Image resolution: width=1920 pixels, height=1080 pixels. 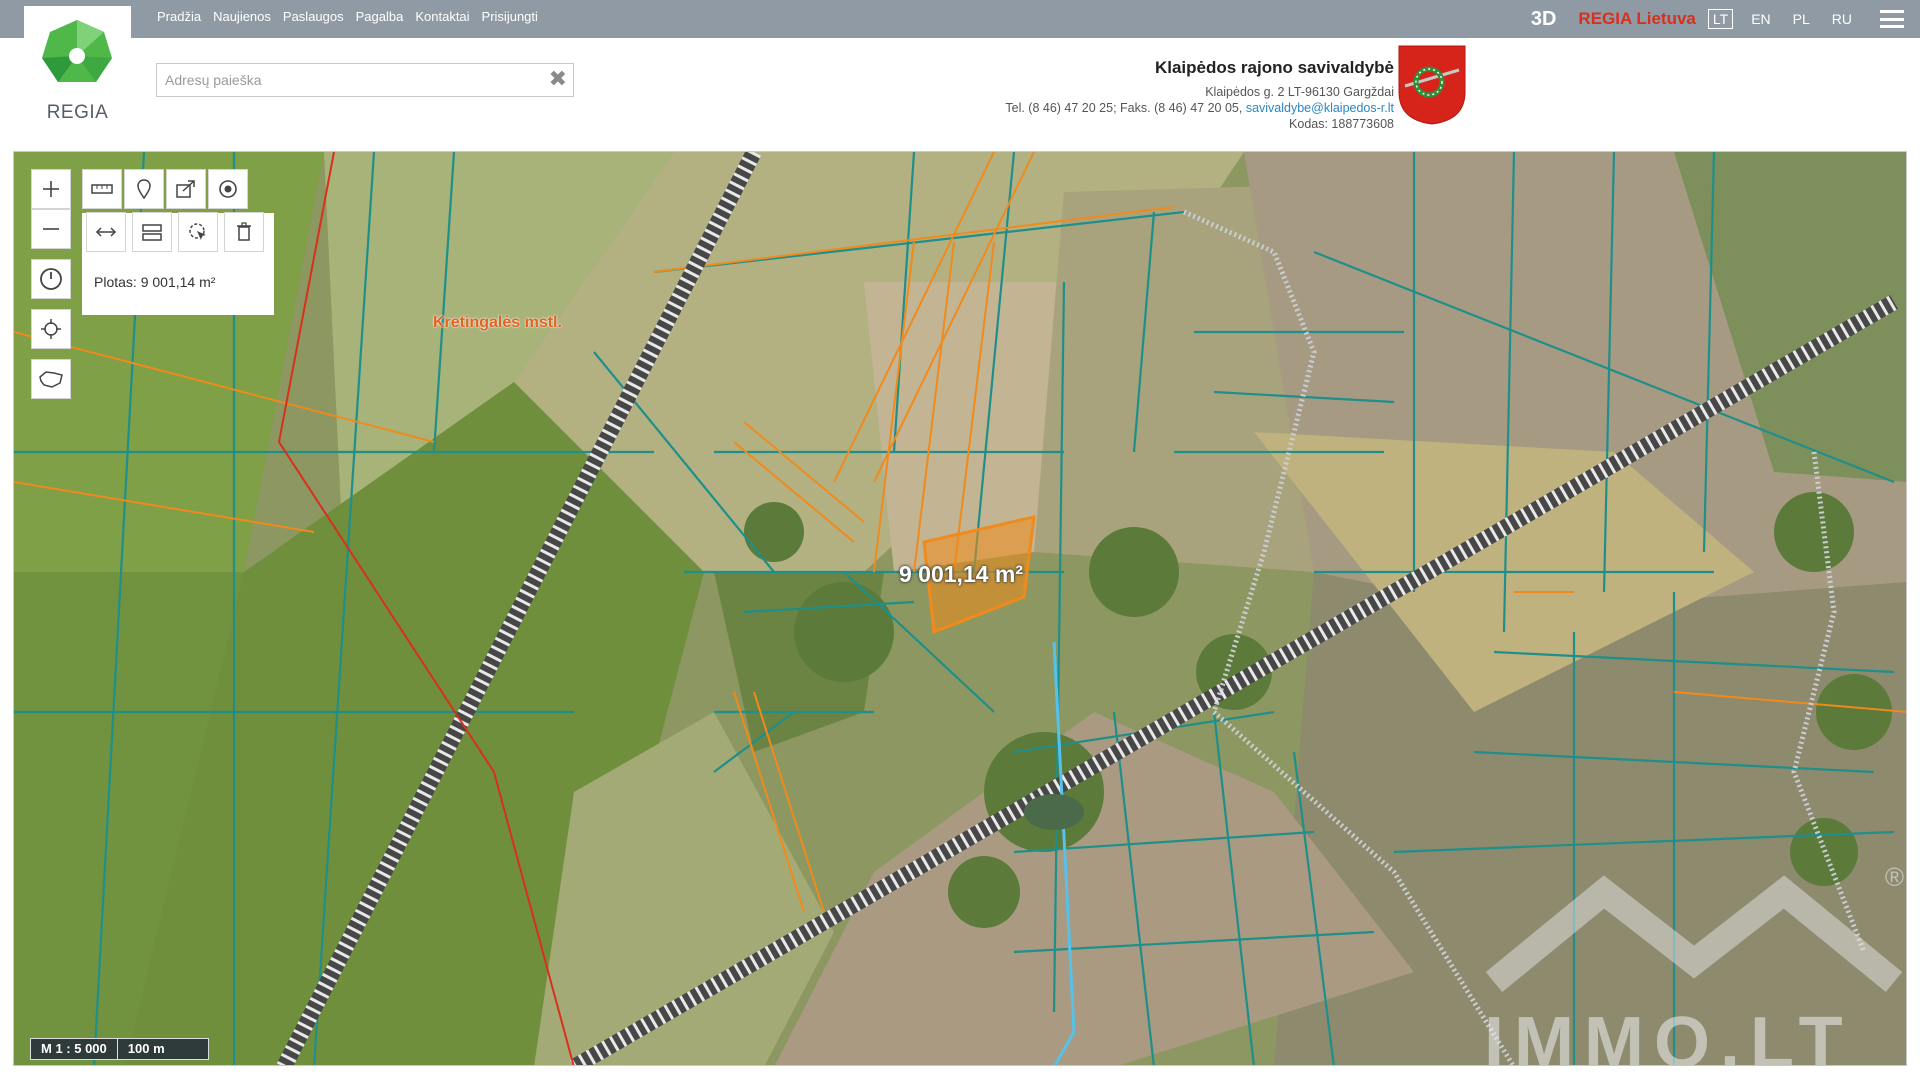 I want to click on minus-icon, so click(x=51, y=229).